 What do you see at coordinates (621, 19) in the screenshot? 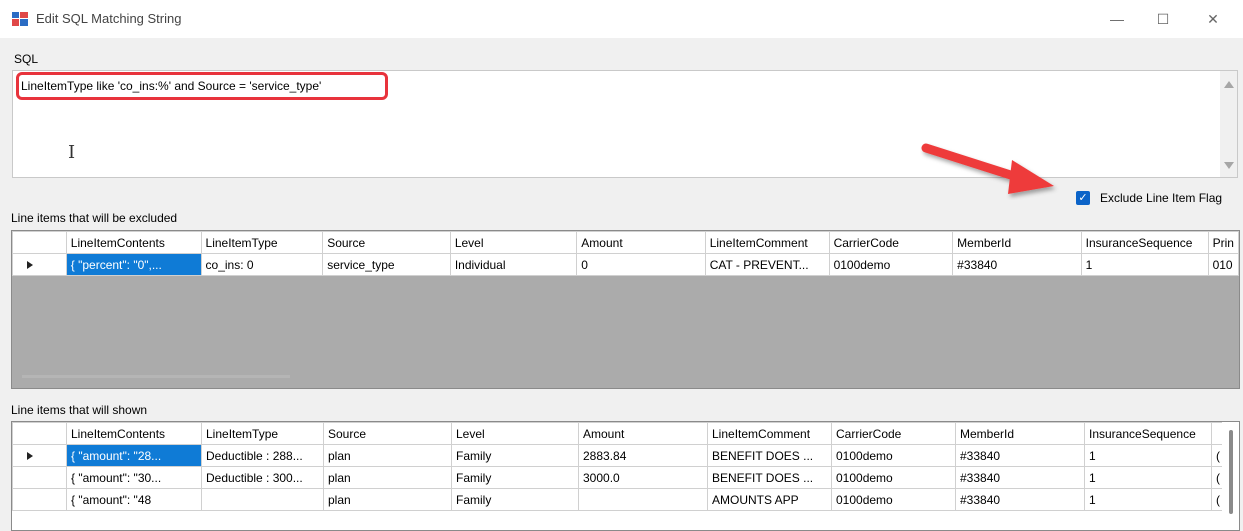
I see `title-bar: Edit SQL Matching String — ☐ ✕` at bounding box center [621, 19].